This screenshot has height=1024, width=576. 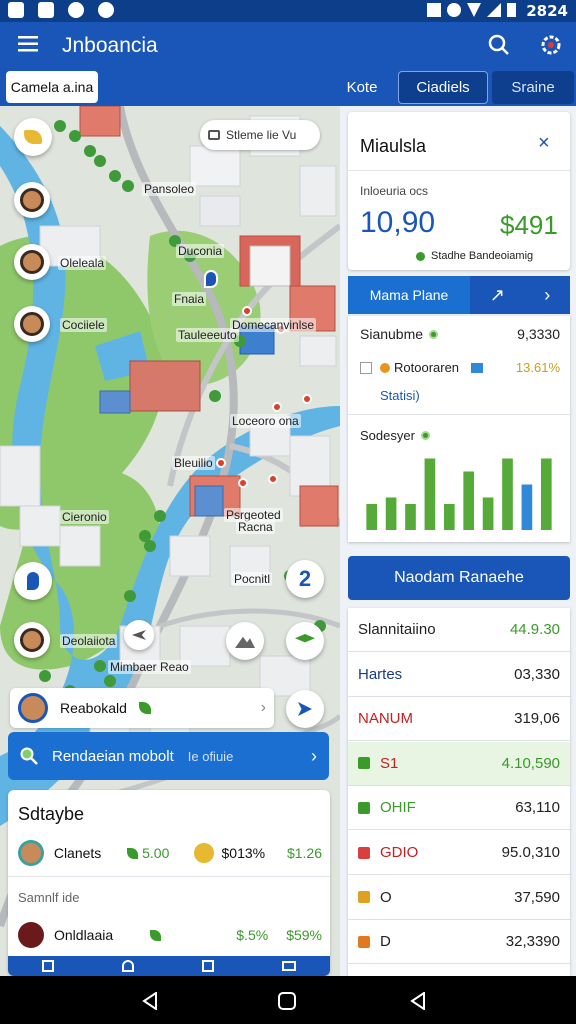 I want to click on tab-sraine: Sraine, so click(x=533, y=87).